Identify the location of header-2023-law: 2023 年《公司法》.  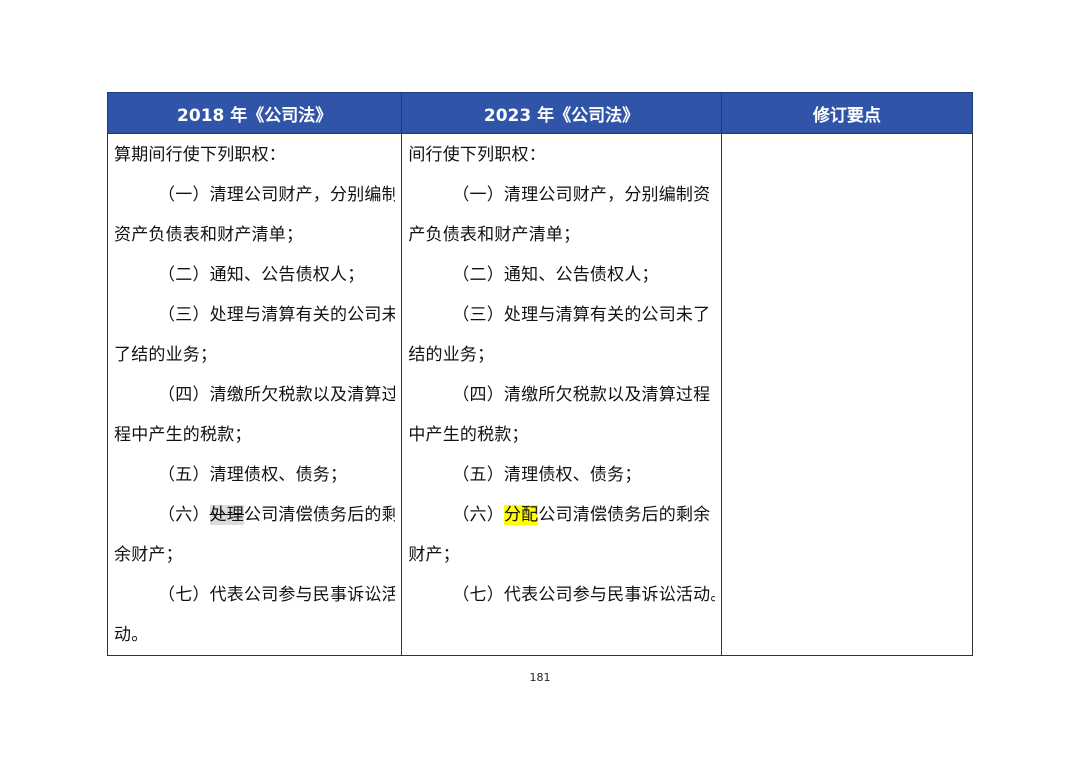
(561, 113).